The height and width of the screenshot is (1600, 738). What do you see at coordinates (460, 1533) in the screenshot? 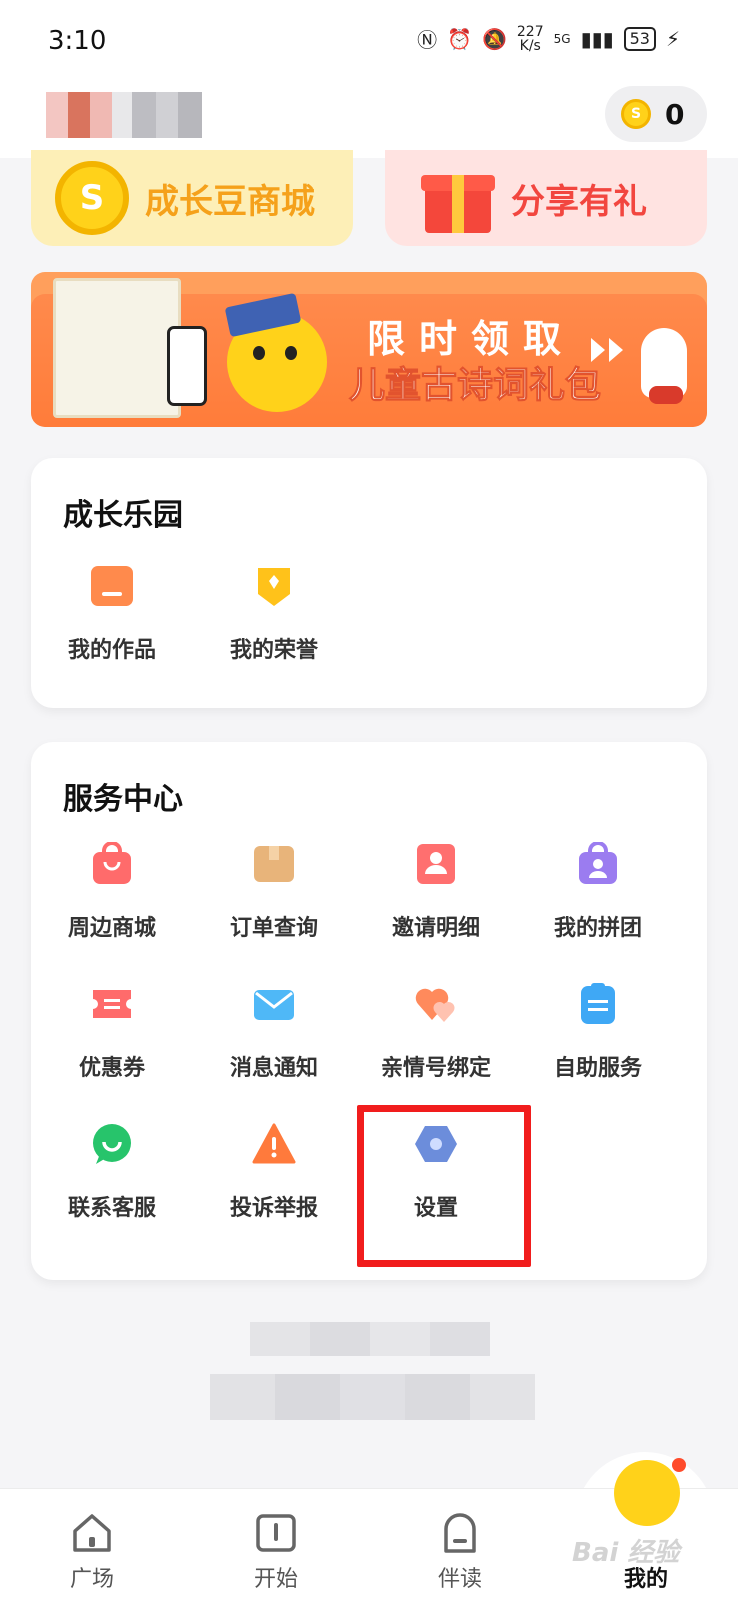
I see `backpack-icon` at bounding box center [460, 1533].